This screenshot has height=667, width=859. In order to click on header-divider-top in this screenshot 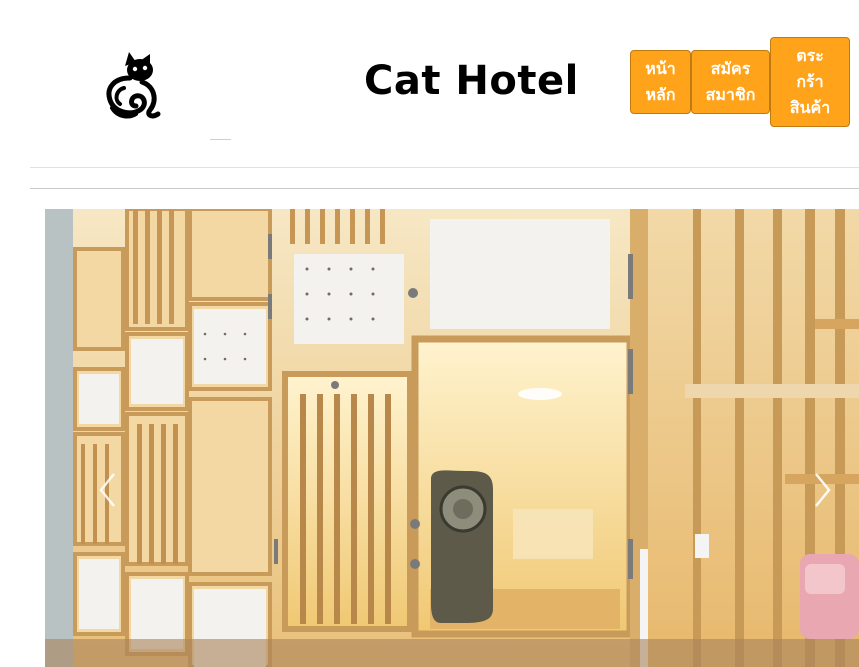, I will do `click(444, 167)`.